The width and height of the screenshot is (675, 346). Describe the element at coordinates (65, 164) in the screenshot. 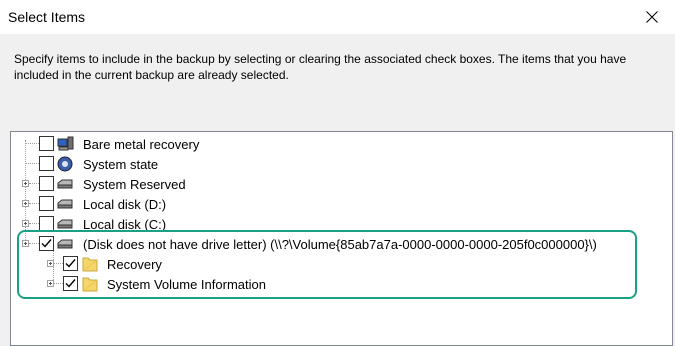

I see `system-state-icon` at that location.